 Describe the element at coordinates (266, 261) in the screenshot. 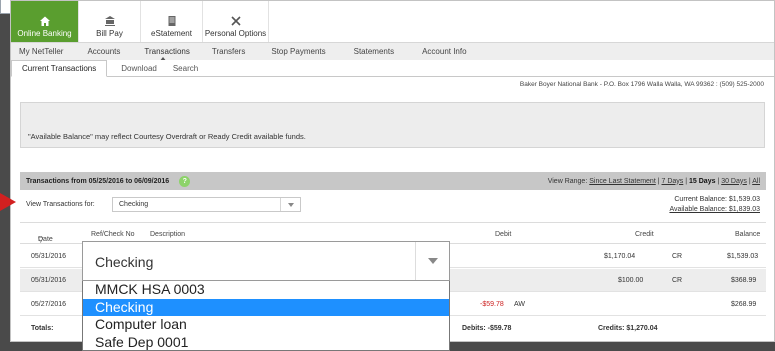

I see `account-dropdown-open: Checking` at that location.